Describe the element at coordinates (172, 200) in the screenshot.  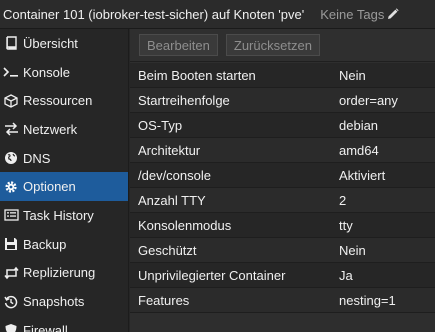
I see `option-key: Anzahl TTY` at that location.